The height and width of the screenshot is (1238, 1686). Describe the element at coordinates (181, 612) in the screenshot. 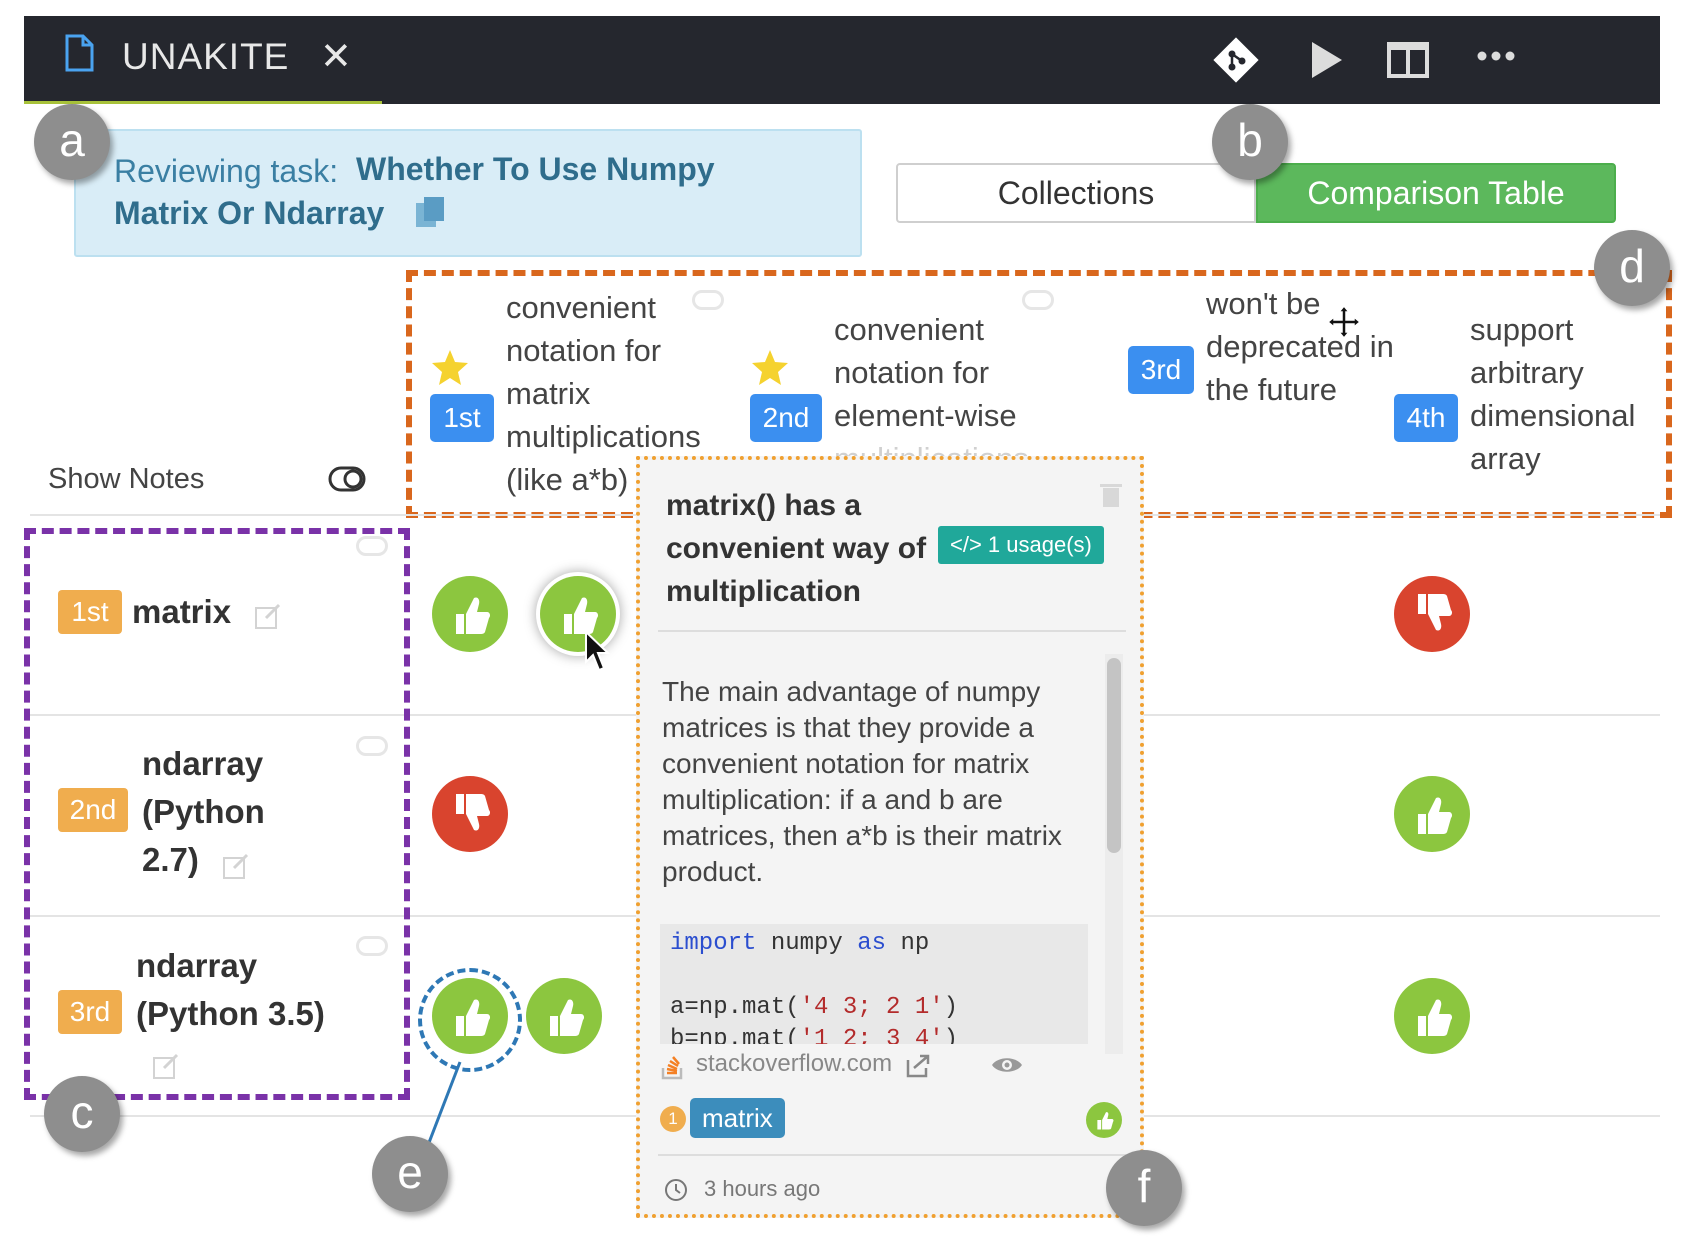

I see `option-1-name: matrix` at that location.